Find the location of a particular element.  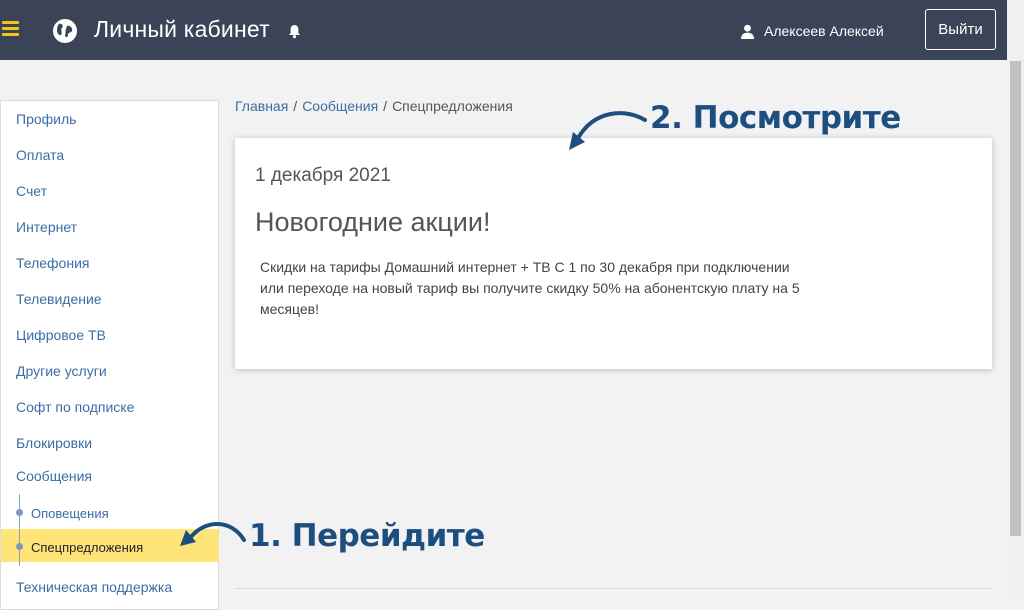

breadcrumb-messages-link: Сообщения is located at coordinates (340, 106).